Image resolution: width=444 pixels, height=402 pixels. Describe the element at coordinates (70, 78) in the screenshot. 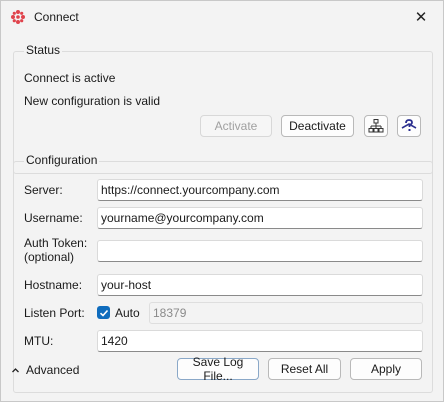

I see `status-active-text: Connect is active` at that location.